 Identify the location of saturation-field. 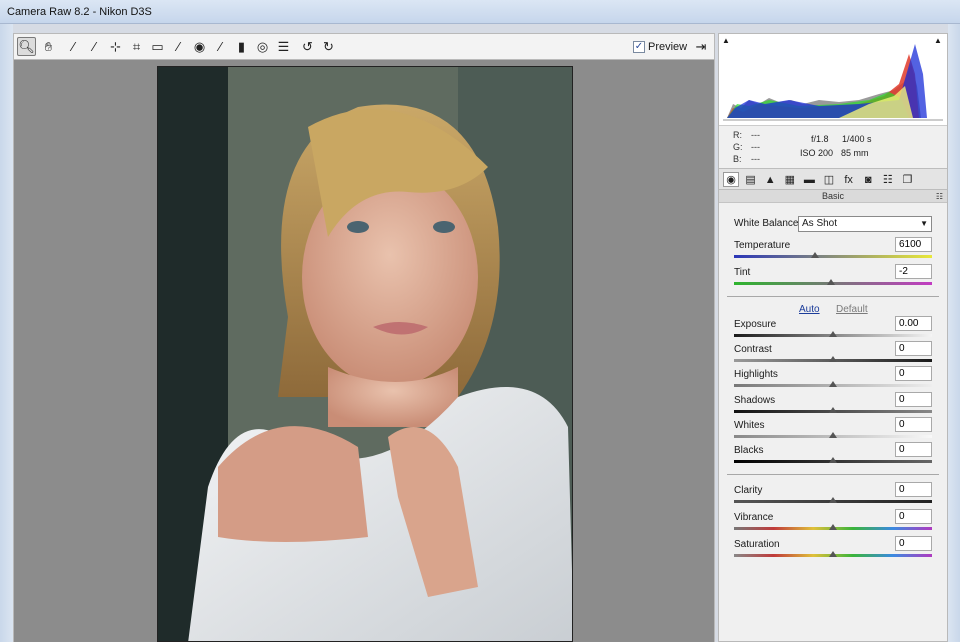
(913, 543).